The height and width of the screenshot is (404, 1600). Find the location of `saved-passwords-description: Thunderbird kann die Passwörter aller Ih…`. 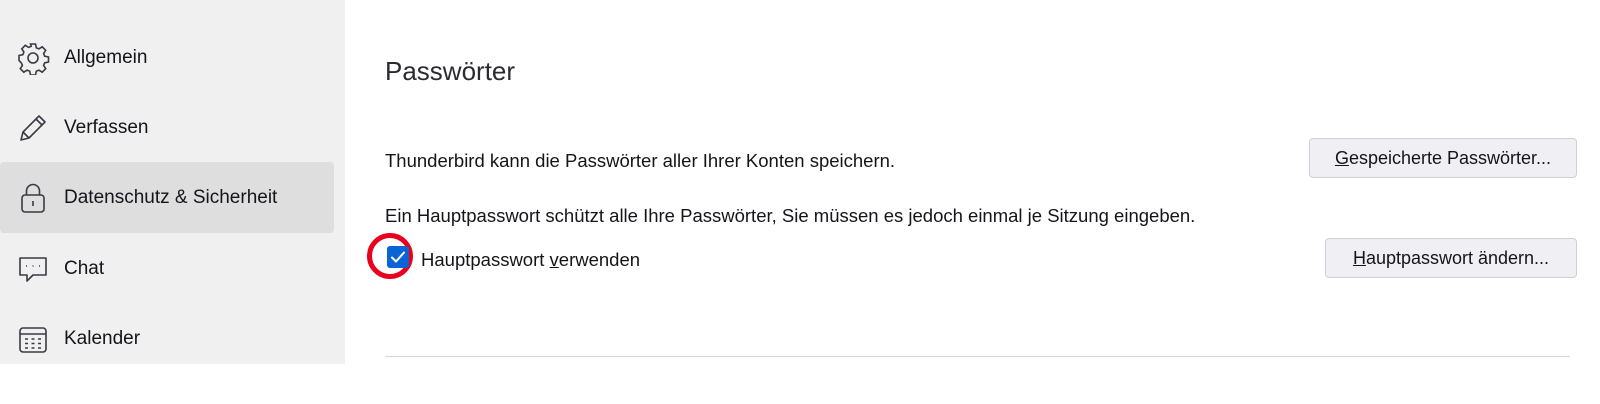

saved-passwords-description: Thunderbird kann die Passwörter aller Ih… is located at coordinates (640, 160).